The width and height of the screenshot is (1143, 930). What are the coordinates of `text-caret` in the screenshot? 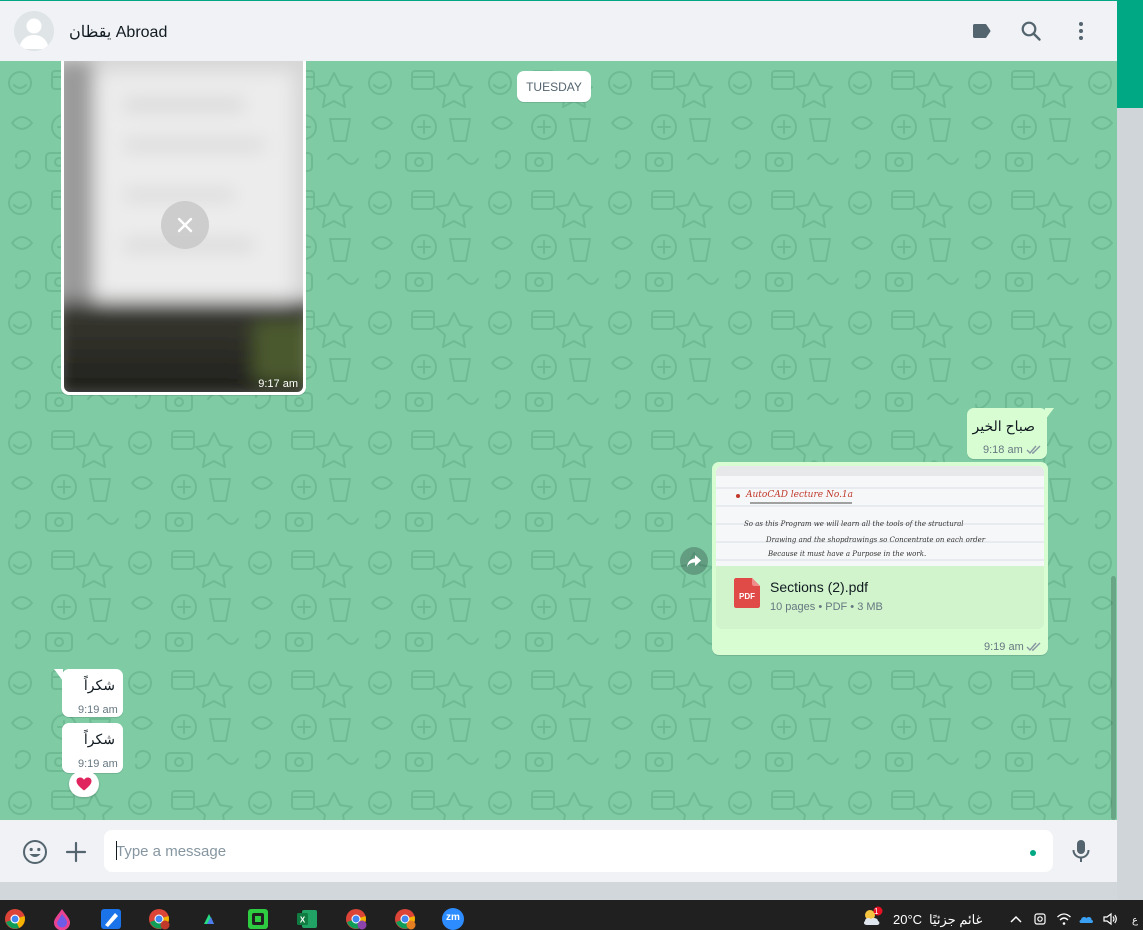 It's located at (116, 850).